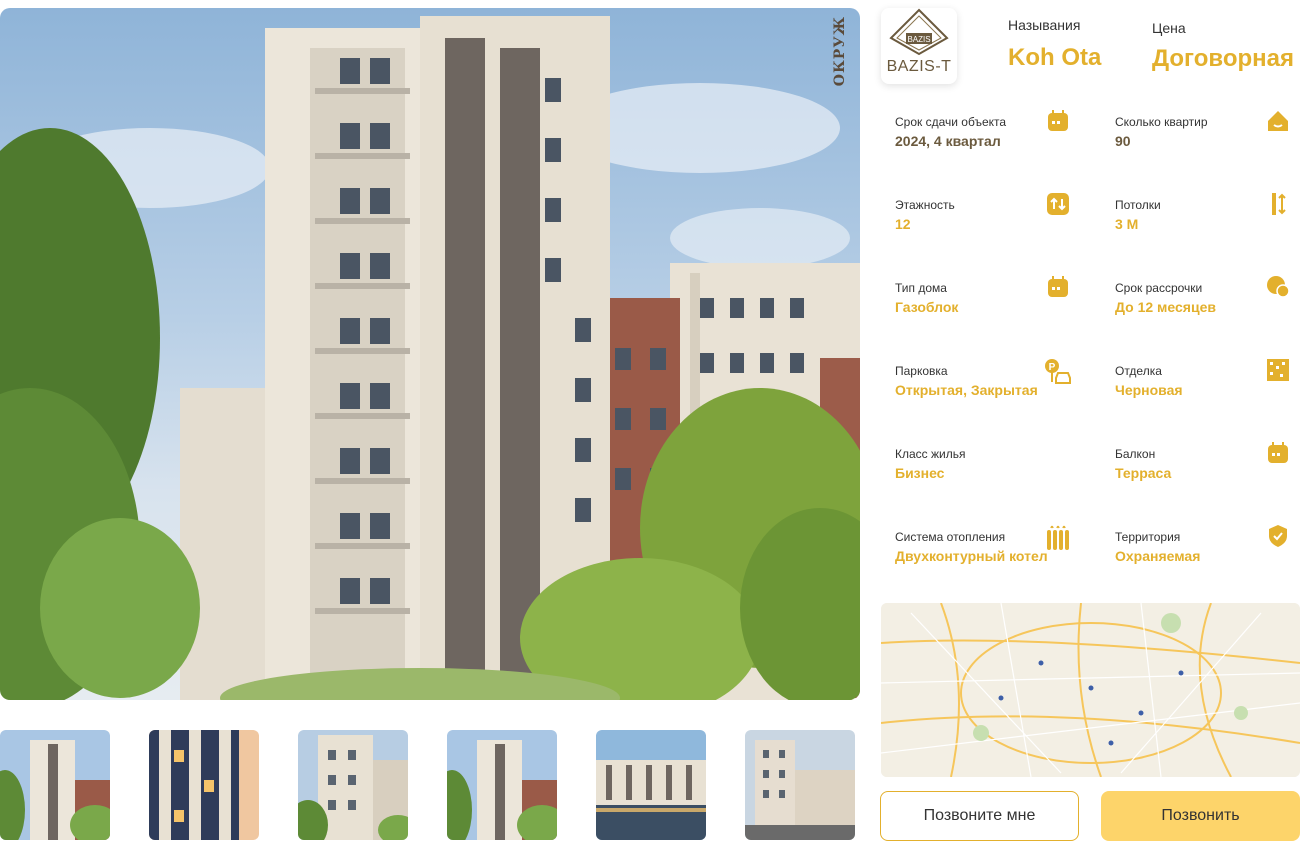  Describe the element at coordinates (979, 816) in the screenshot. I see `call-me-button: Позвоните мне` at that location.